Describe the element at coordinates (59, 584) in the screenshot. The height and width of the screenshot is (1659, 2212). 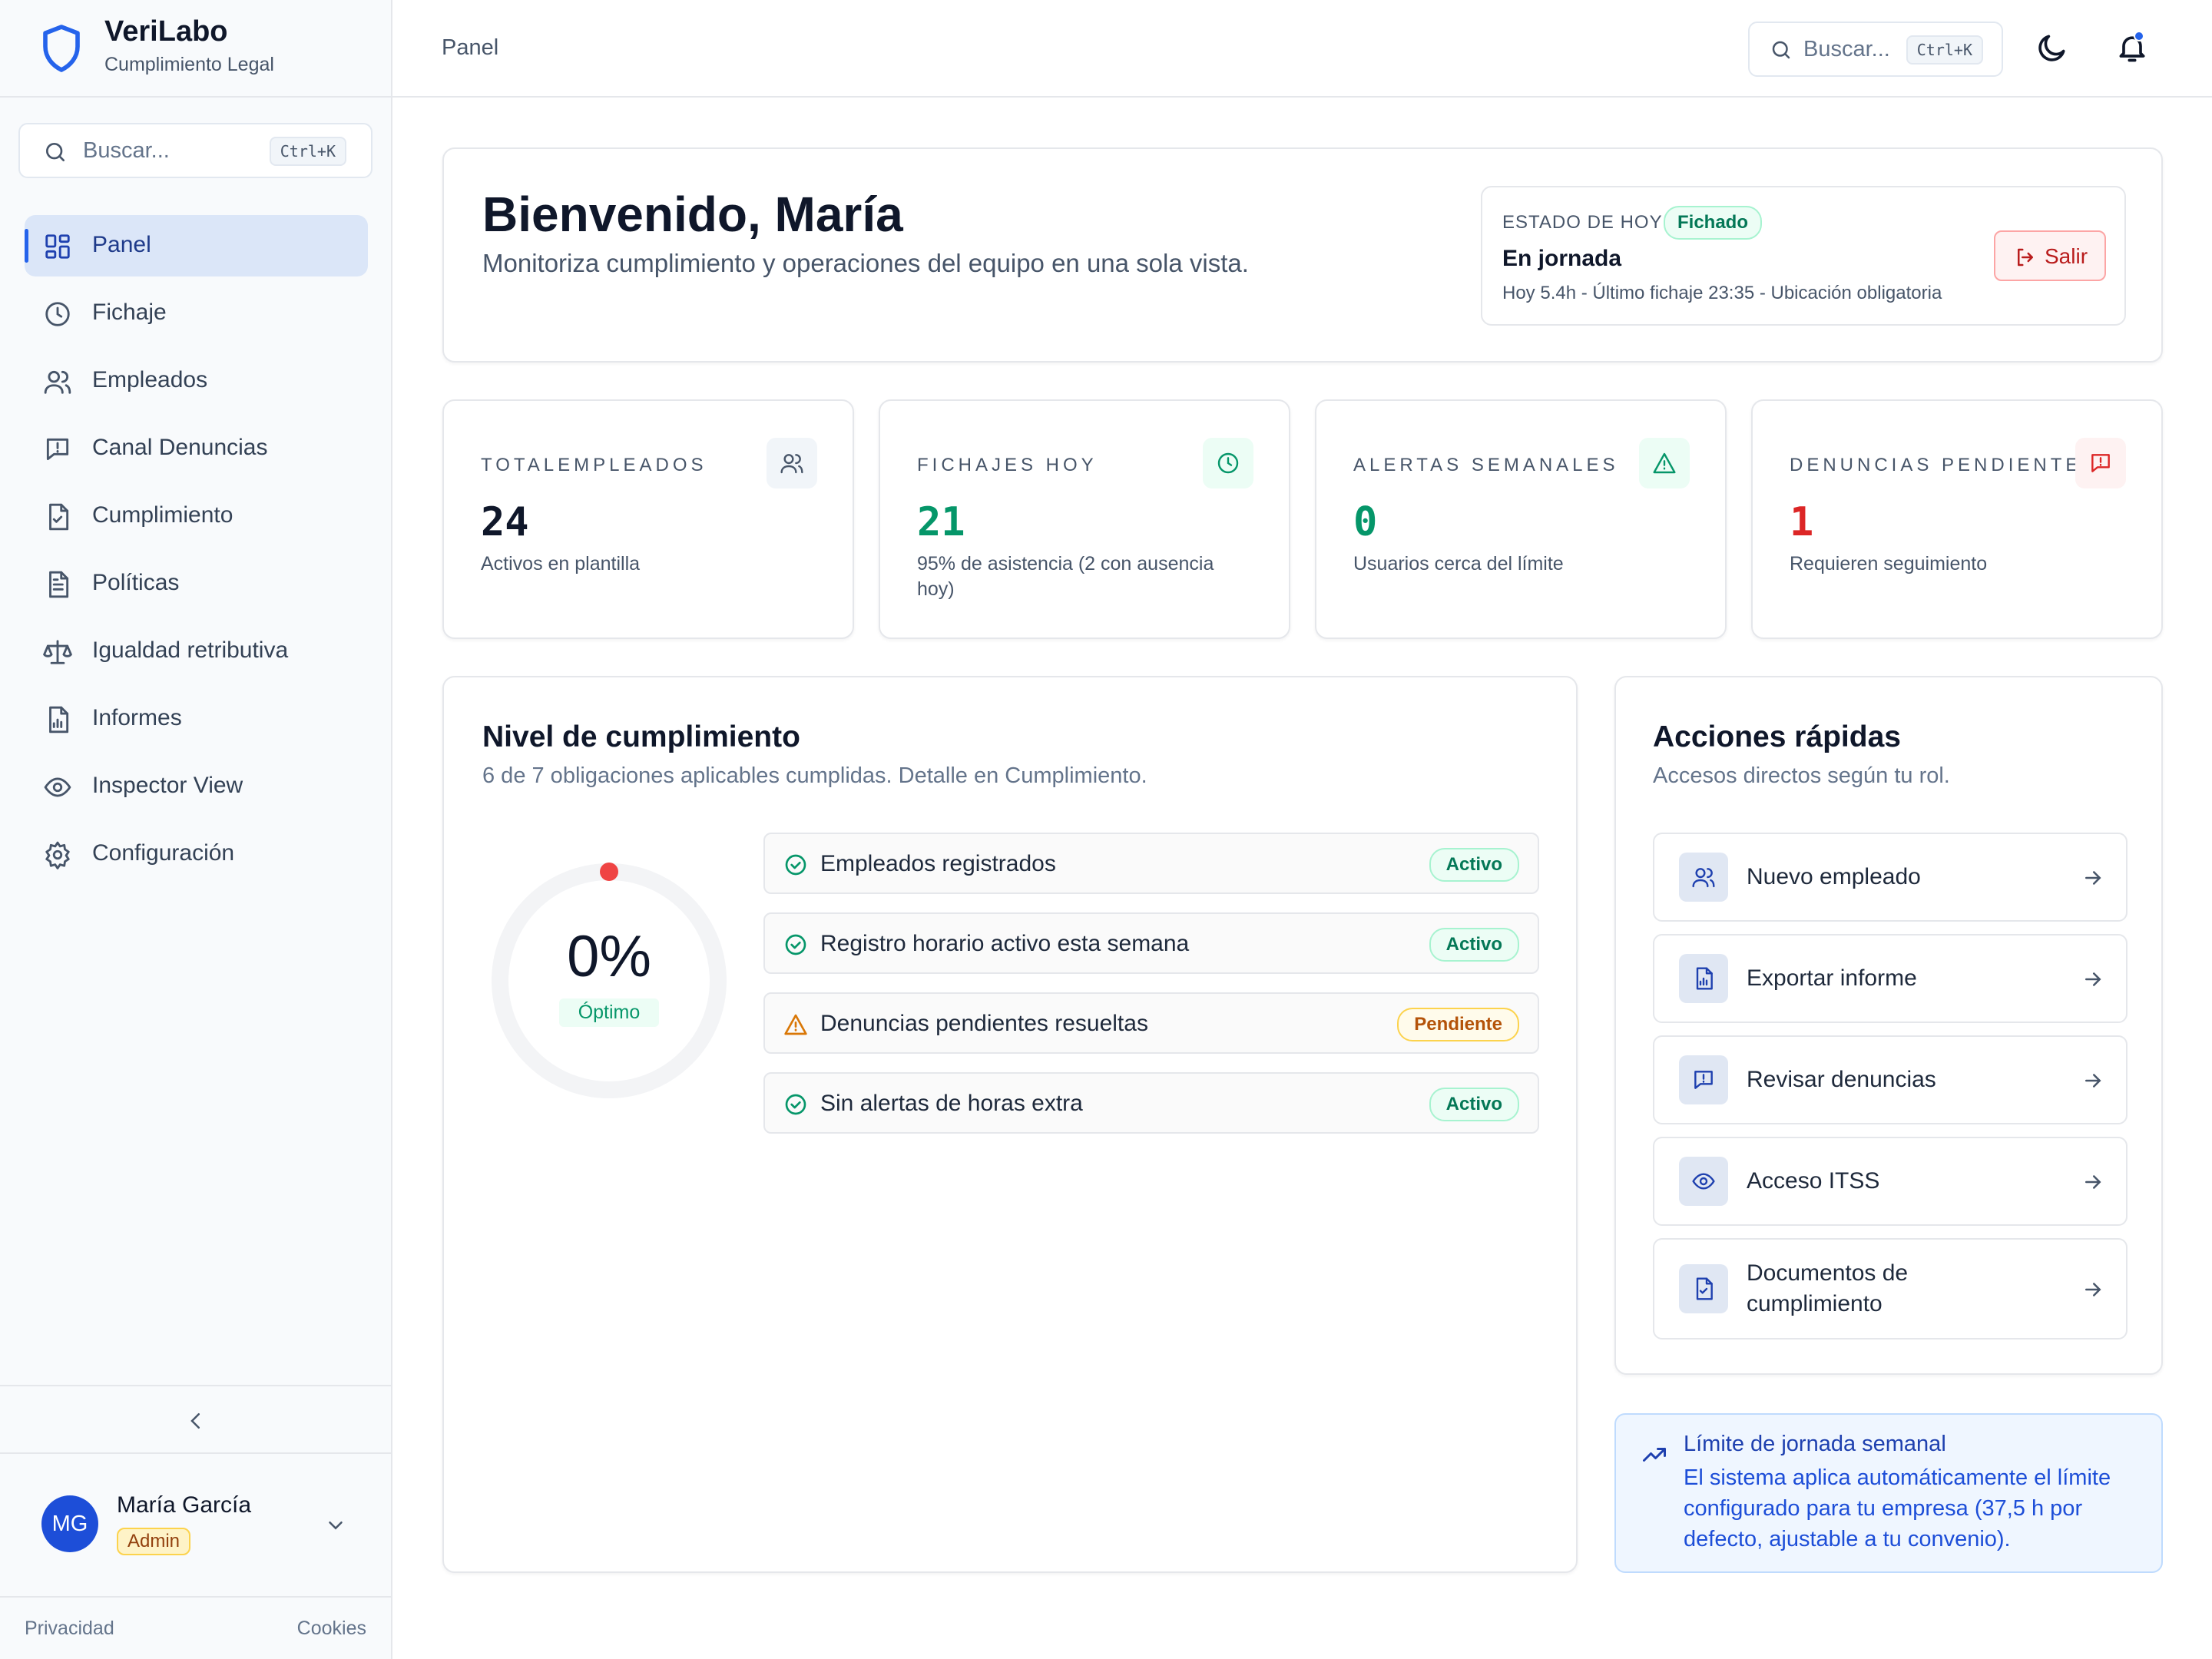
I see `document-icon` at that location.